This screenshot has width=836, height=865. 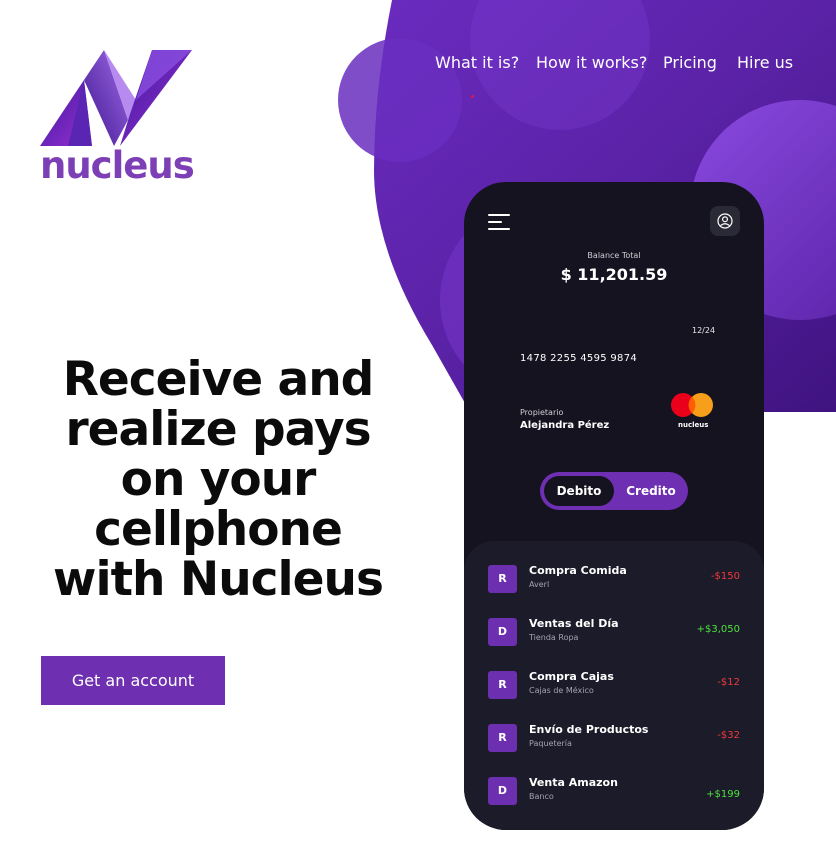 What do you see at coordinates (723, 794) in the screenshot?
I see `transaction-amount: +$199` at bounding box center [723, 794].